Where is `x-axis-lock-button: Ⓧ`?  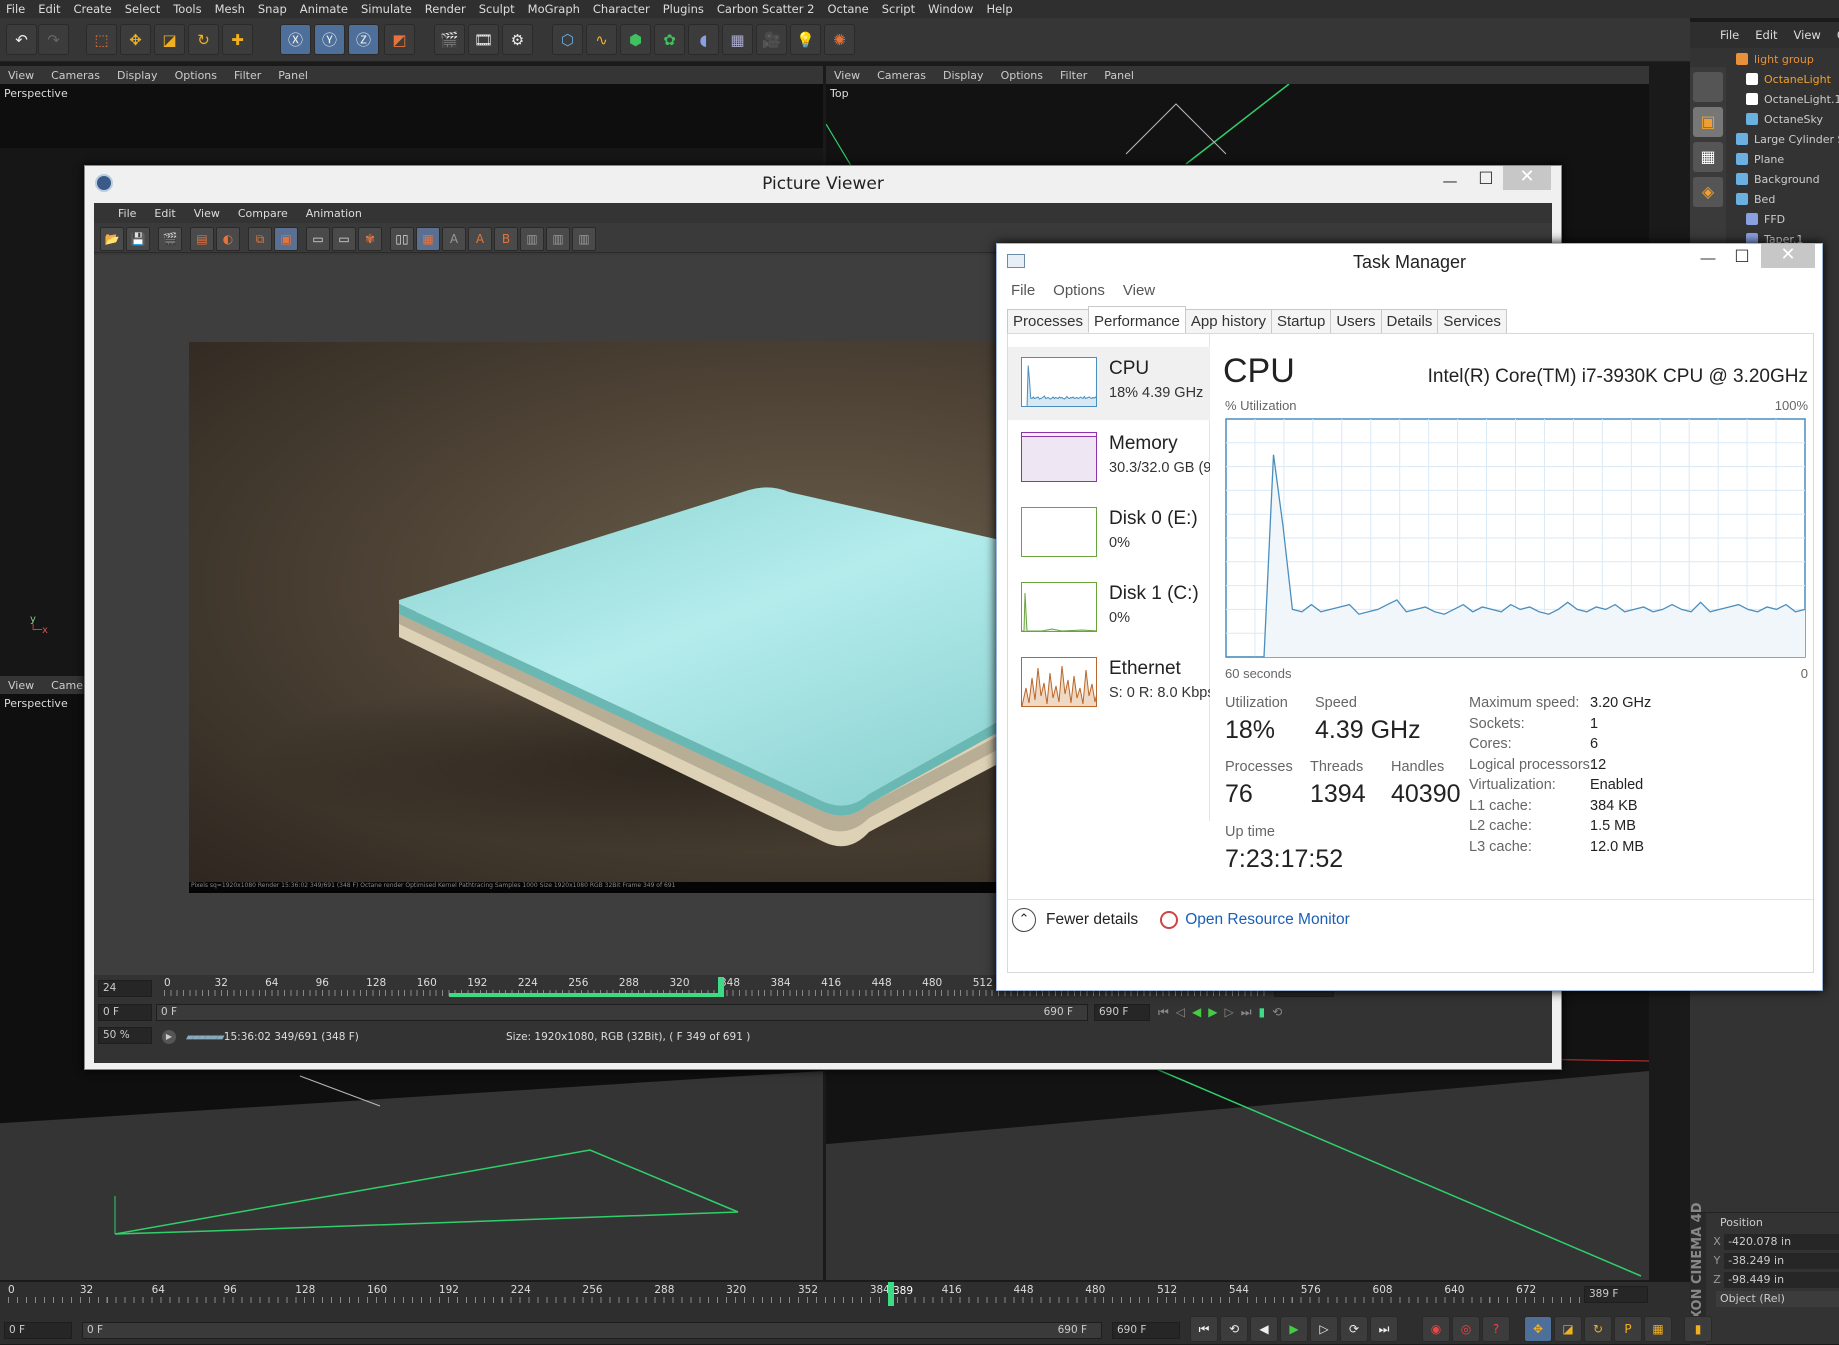
x-axis-lock-button: Ⓧ is located at coordinates (295, 39).